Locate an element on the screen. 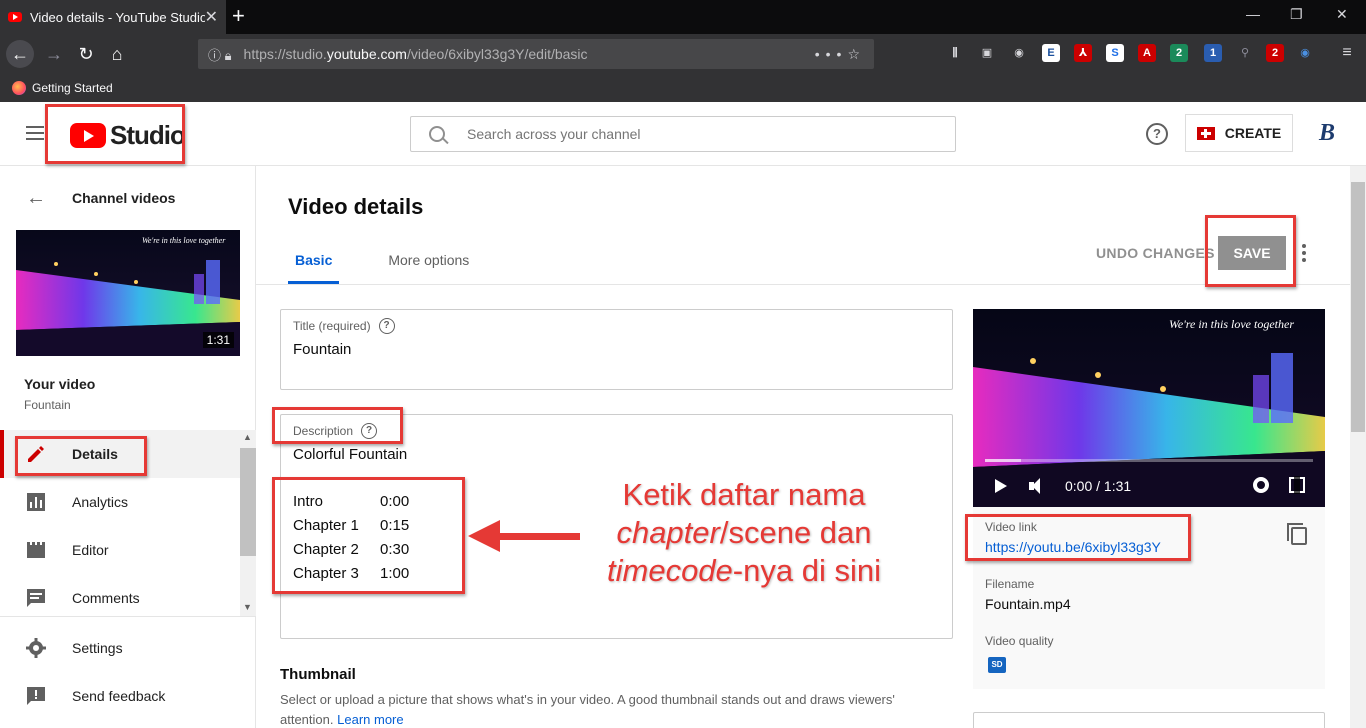 This screenshot has height=728, width=1366. page-actions-icon: •••☆ is located at coordinates (840, 54).